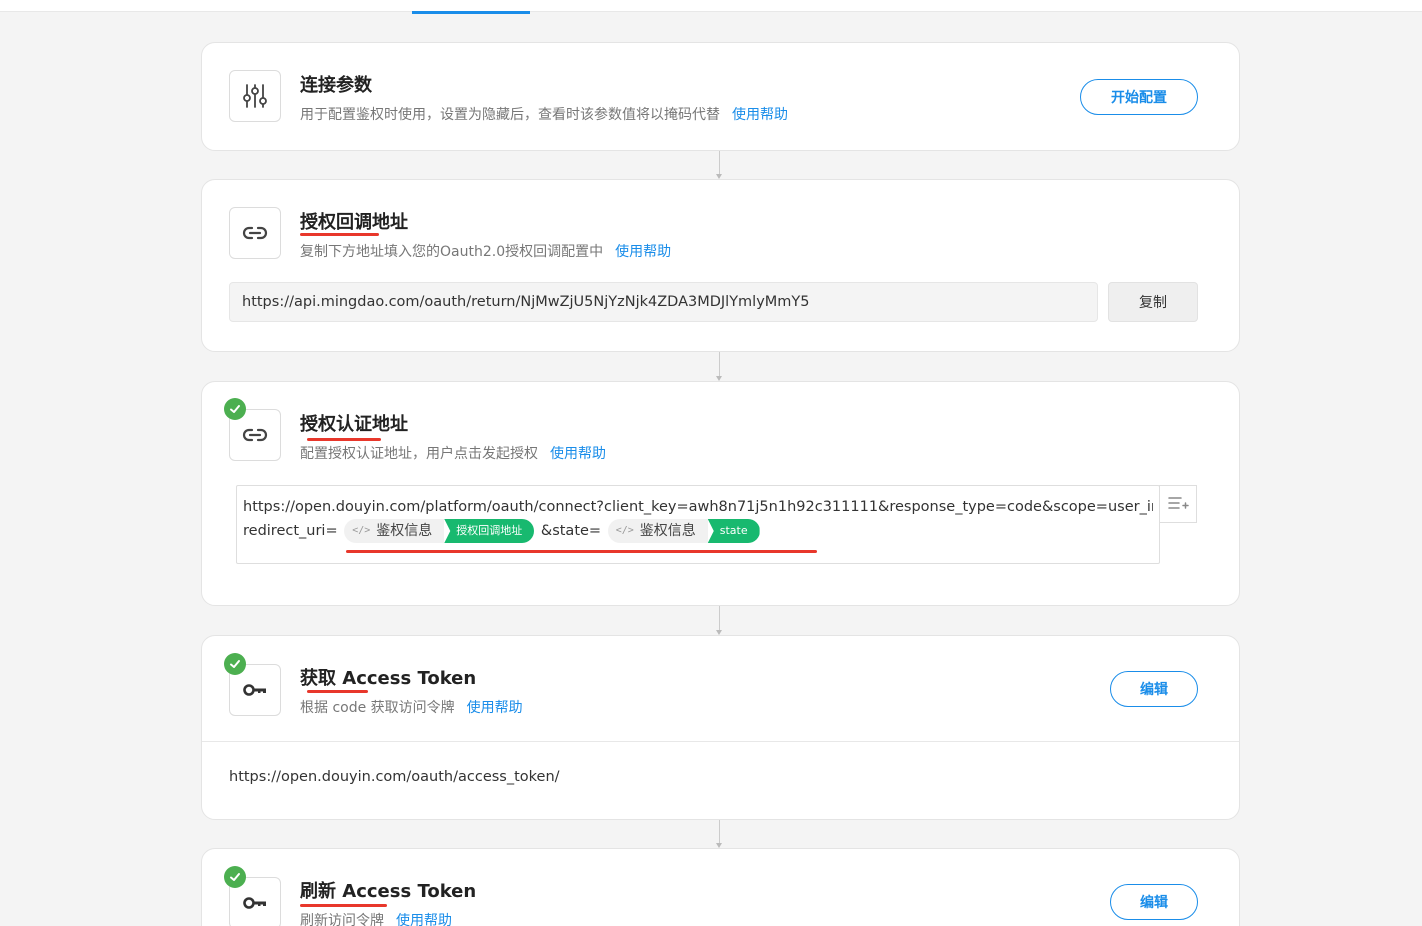  I want to click on url-text: &state=, so click(571, 531).